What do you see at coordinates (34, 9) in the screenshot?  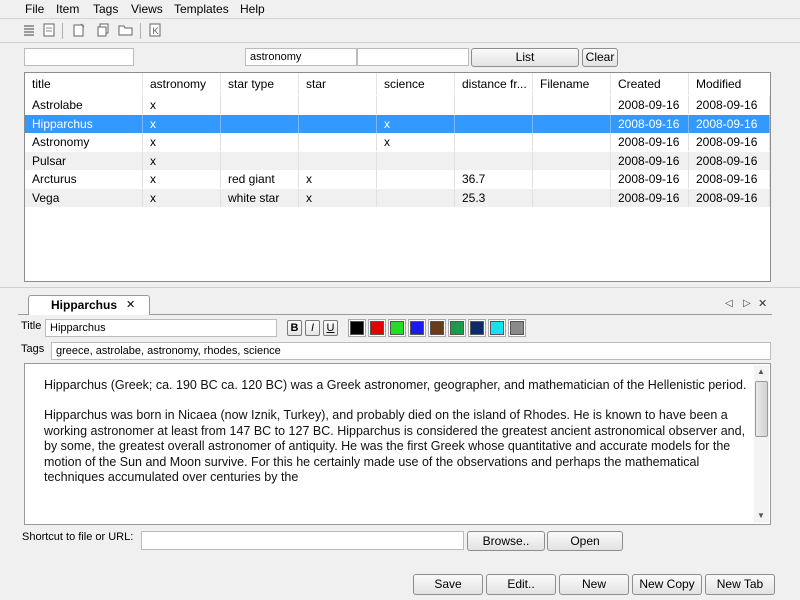 I see `menu-file: File` at bounding box center [34, 9].